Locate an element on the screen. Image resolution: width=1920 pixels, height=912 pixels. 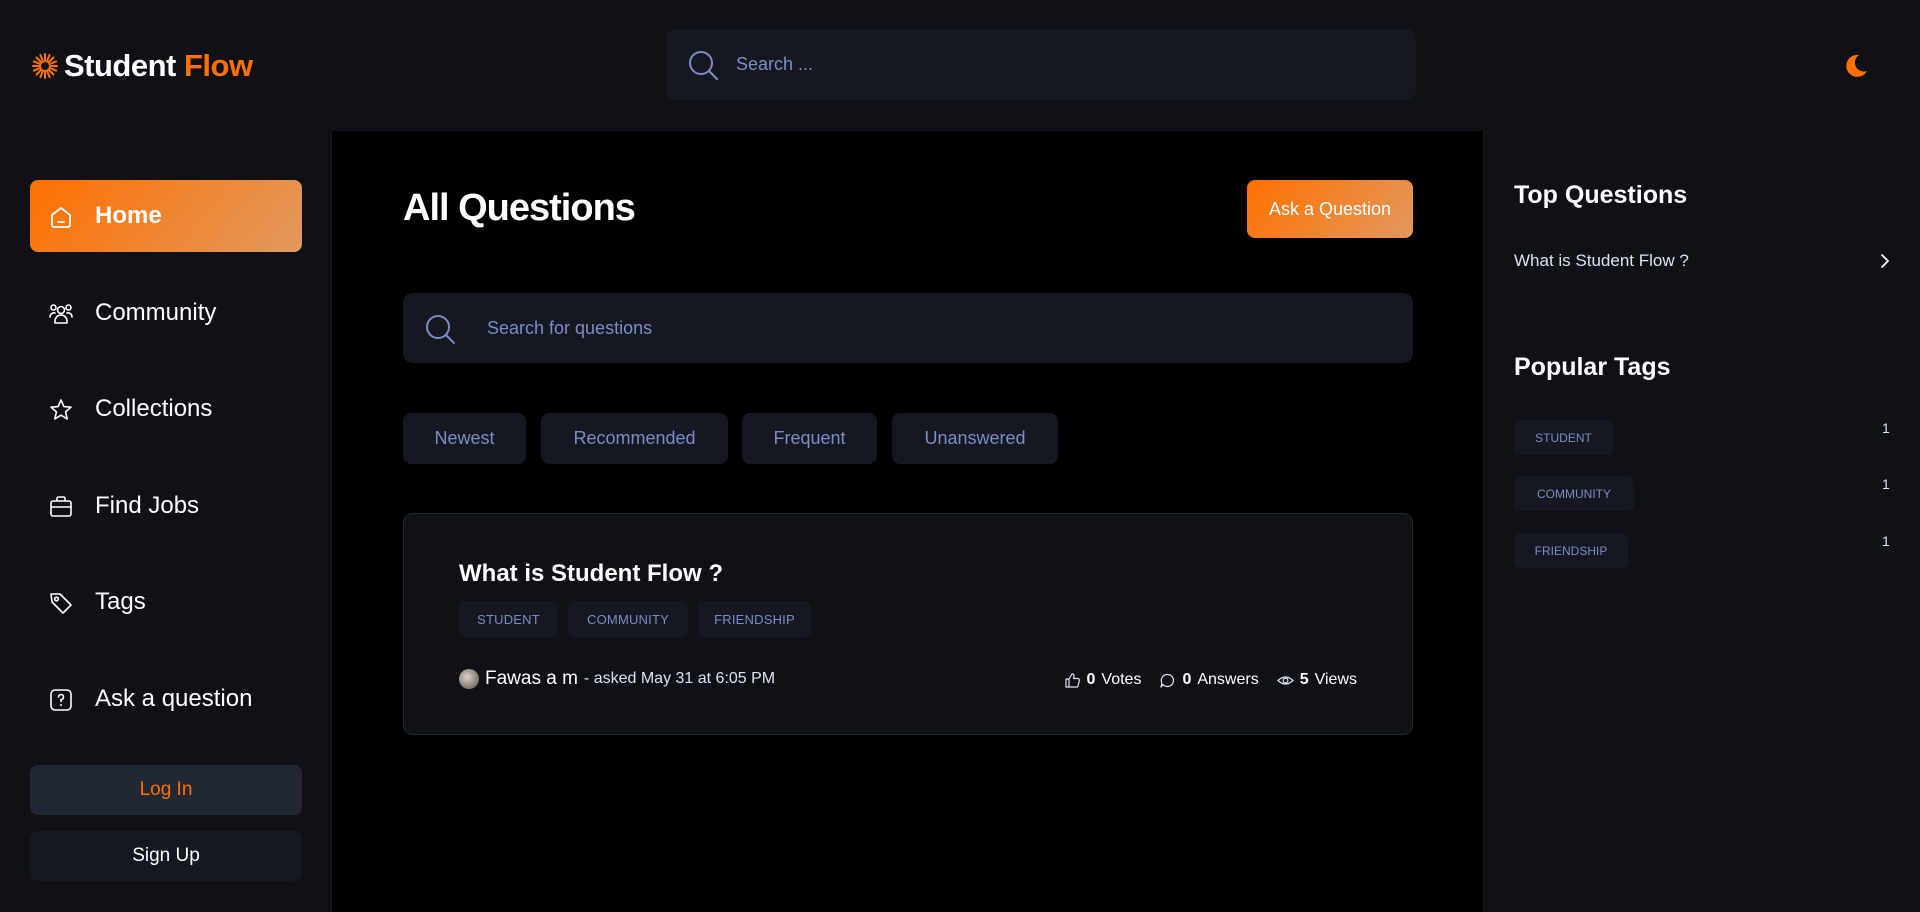
top-question-item: What is Student Flow ? is located at coordinates (1704, 261).